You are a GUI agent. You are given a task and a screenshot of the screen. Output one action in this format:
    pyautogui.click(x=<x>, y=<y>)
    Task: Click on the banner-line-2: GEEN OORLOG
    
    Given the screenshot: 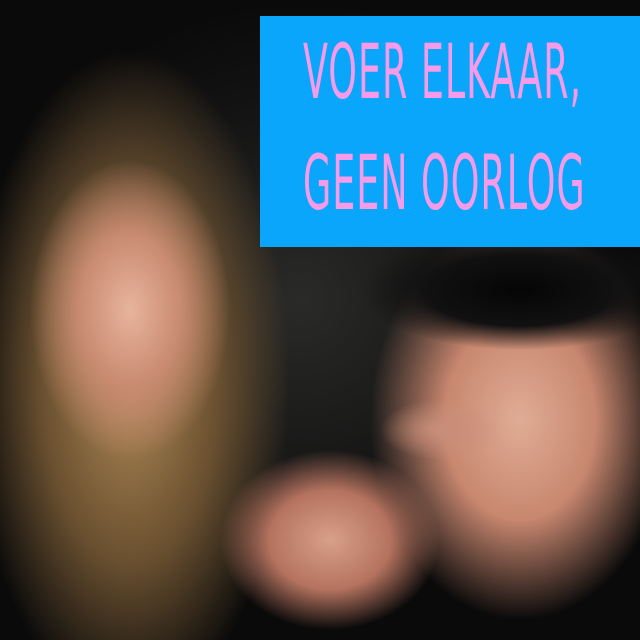 What is the action you would take?
    pyautogui.click(x=444, y=182)
    